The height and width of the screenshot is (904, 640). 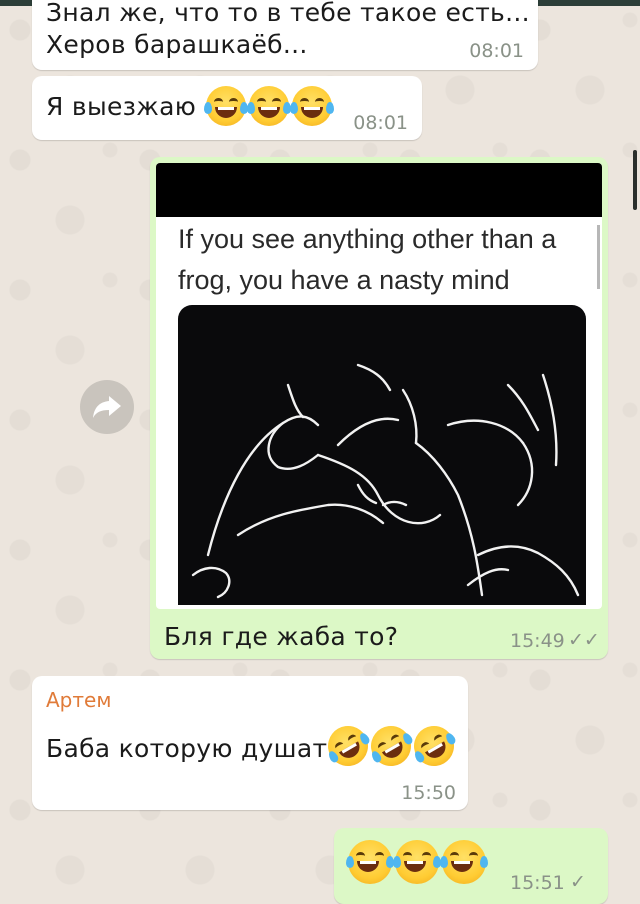 What do you see at coordinates (537, 641) in the screenshot?
I see `message-time: 15:49` at bounding box center [537, 641].